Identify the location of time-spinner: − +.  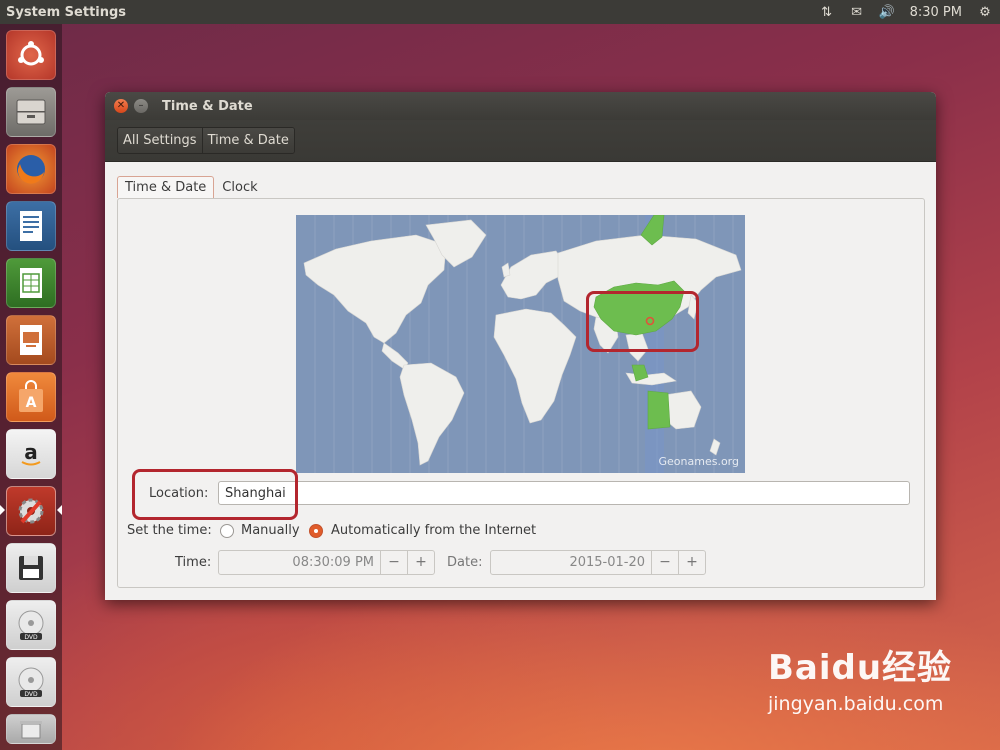
(326, 562).